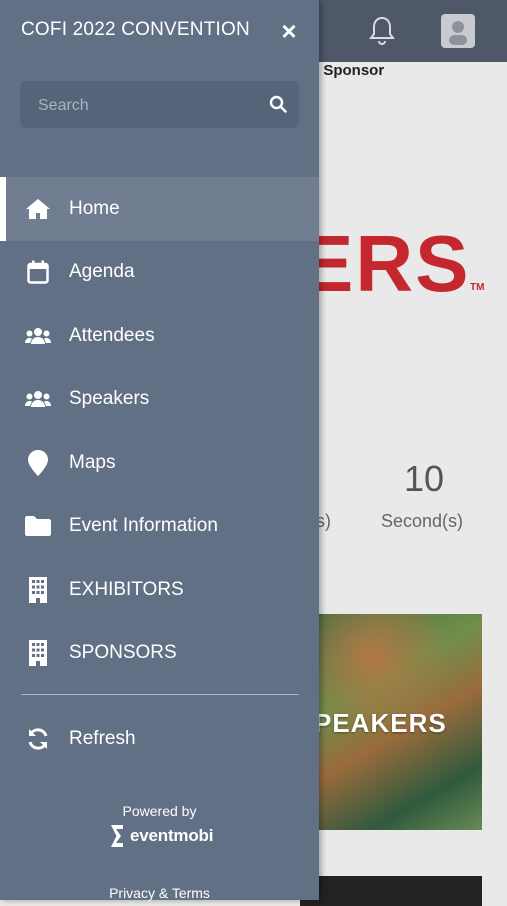  Describe the element at coordinates (38, 526) in the screenshot. I see `folder-icon` at that location.